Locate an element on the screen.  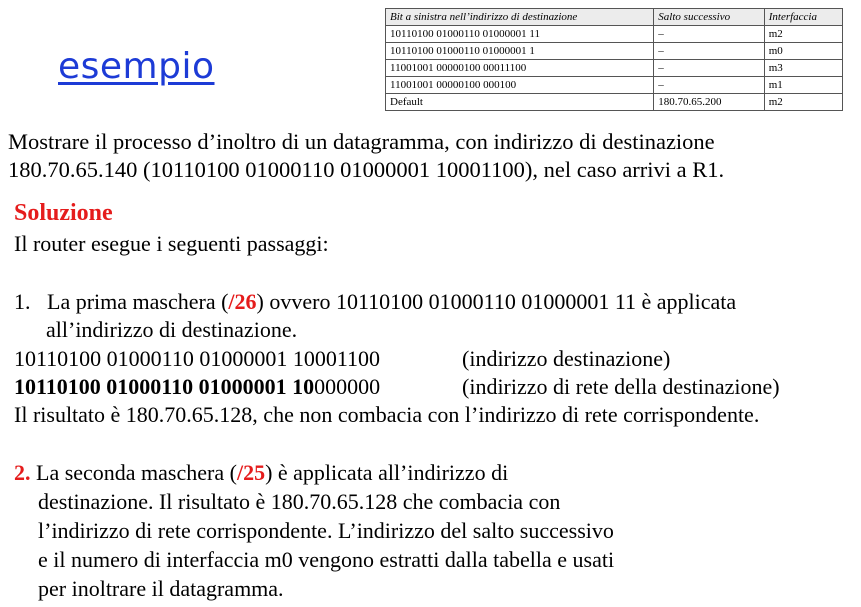
table-row: 10110100 01000110 01000001 1 – m0 is located at coordinates (614, 51).